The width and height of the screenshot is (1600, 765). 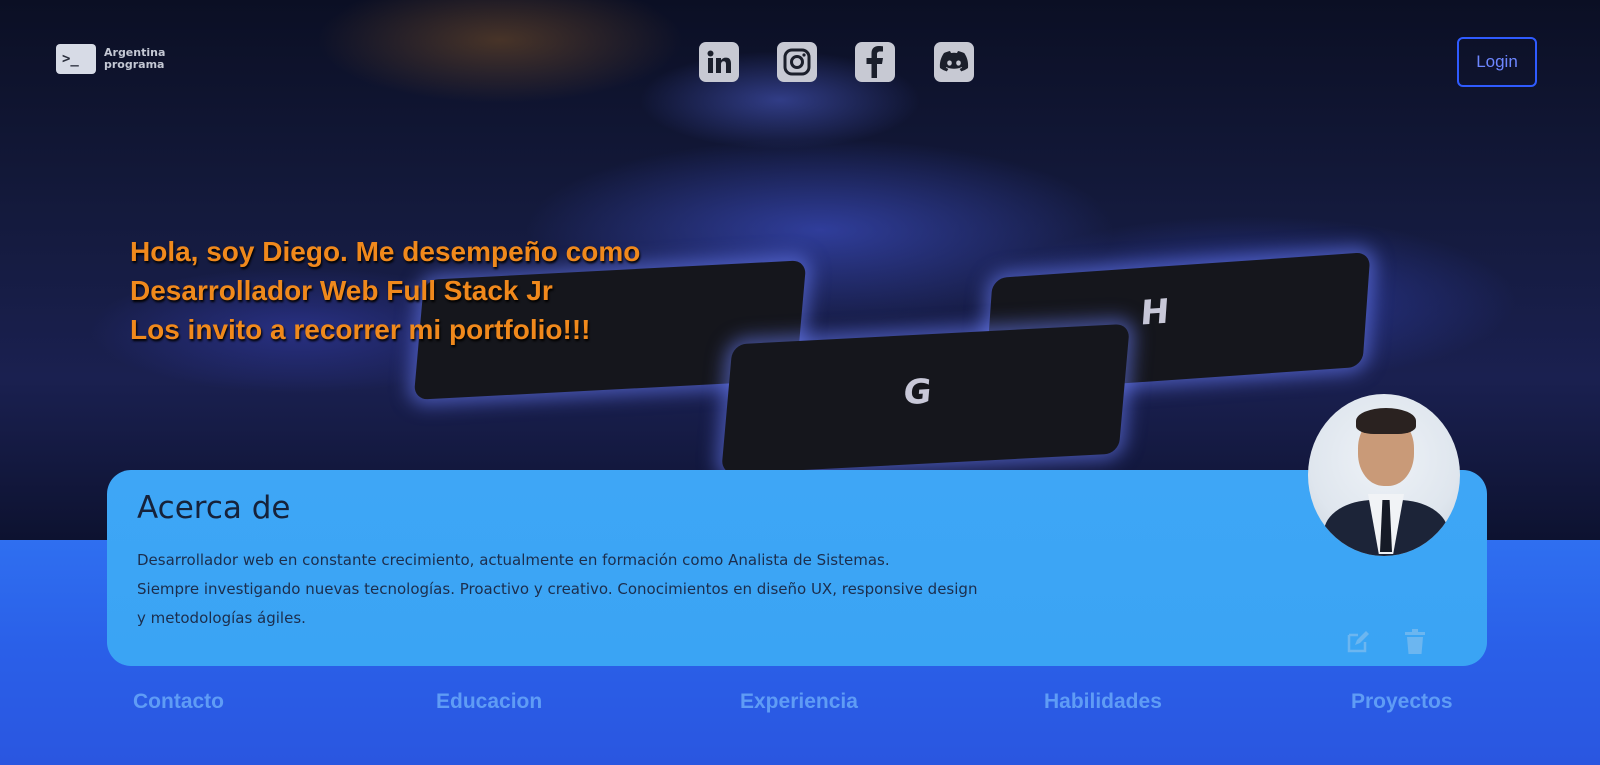 What do you see at coordinates (1497, 62) in the screenshot?
I see `login-button: Login` at bounding box center [1497, 62].